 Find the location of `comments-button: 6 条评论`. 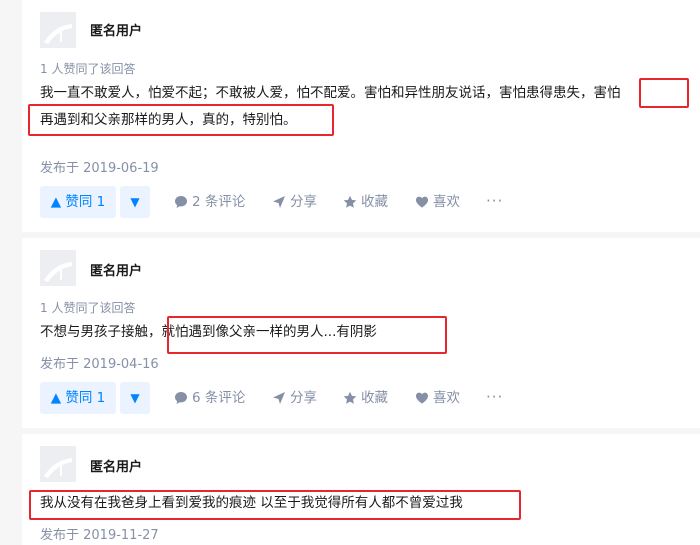

comments-button: 6 条评论 is located at coordinates (209, 398).